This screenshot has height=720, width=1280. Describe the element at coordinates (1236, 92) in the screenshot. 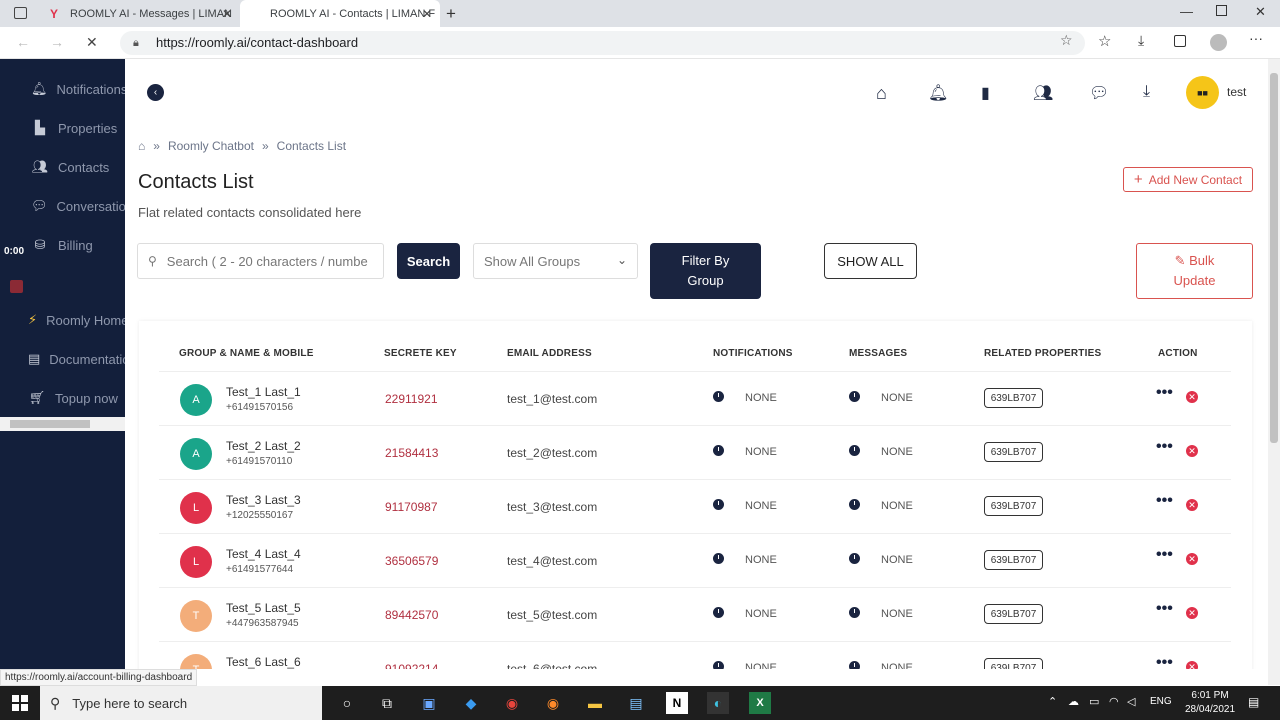

I see `user-name: test` at that location.